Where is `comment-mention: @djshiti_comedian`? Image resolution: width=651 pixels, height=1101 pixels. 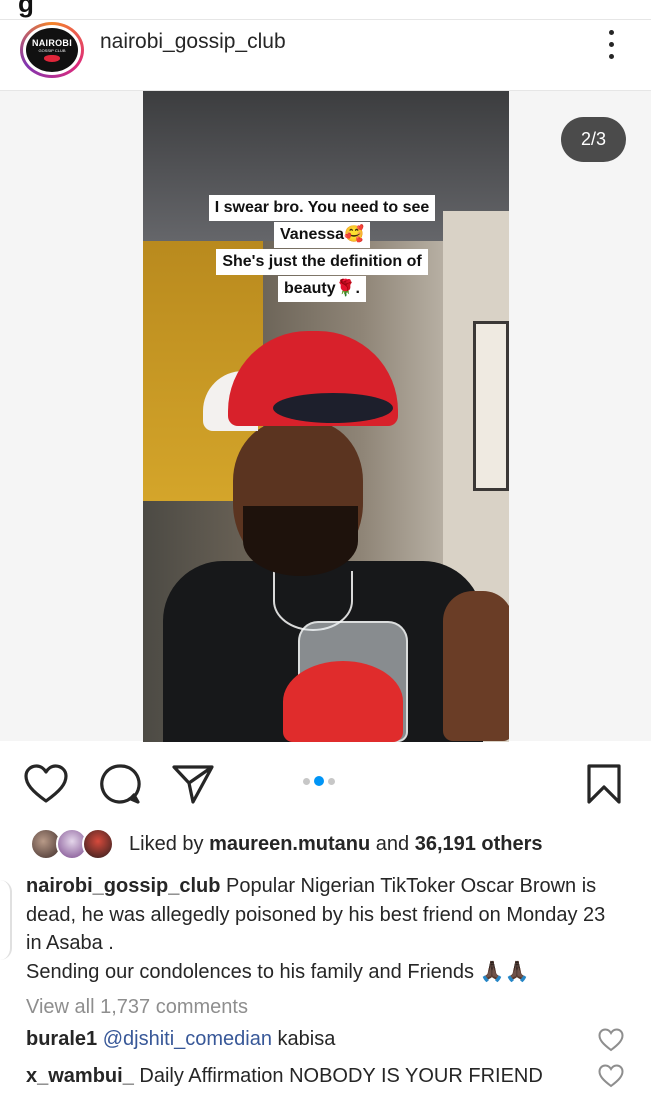
comment-mention: @djshiti_comedian is located at coordinates (187, 1039).